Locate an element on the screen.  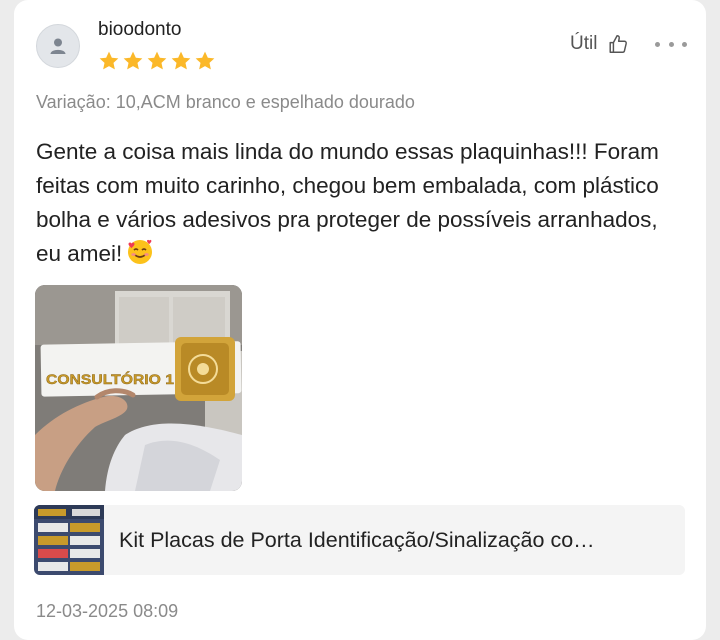
user-avatar-icon is located at coordinates (58, 46).